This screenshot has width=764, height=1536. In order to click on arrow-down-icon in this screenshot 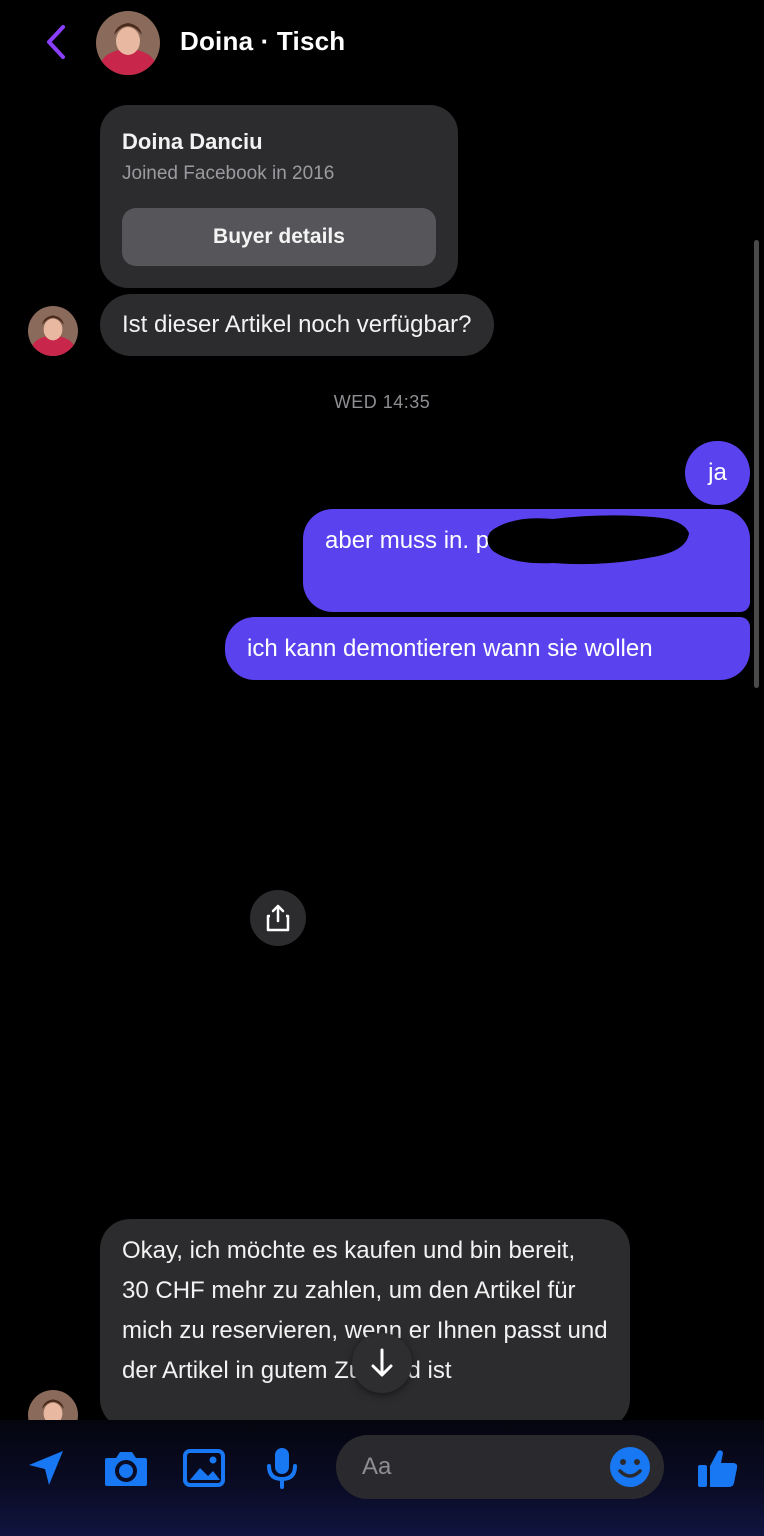, I will do `click(382, 1362)`.